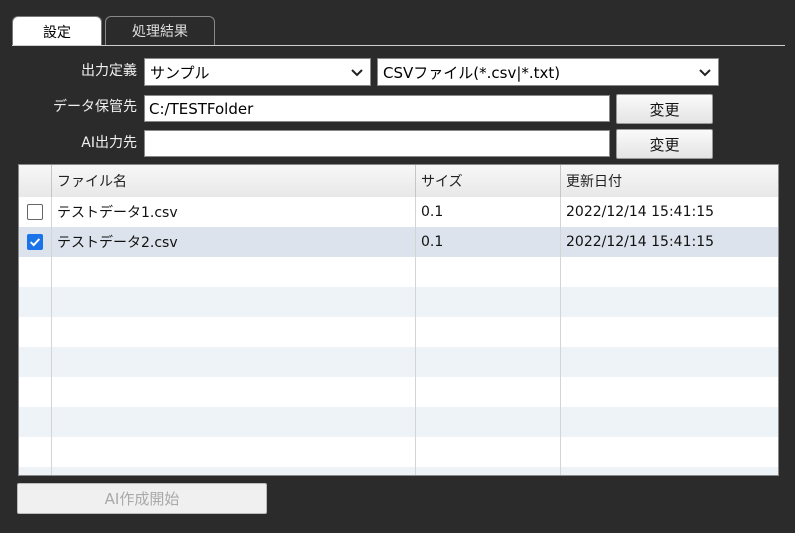  What do you see at coordinates (109, 143) in the screenshot?
I see `ai-output-label: AI出力先` at bounding box center [109, 143].